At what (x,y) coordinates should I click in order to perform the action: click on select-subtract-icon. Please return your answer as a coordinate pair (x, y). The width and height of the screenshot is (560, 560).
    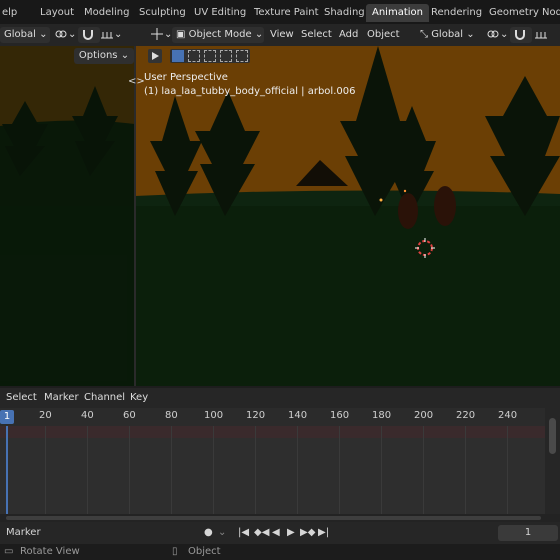
    Looking at the image, I should click on (210, 56).